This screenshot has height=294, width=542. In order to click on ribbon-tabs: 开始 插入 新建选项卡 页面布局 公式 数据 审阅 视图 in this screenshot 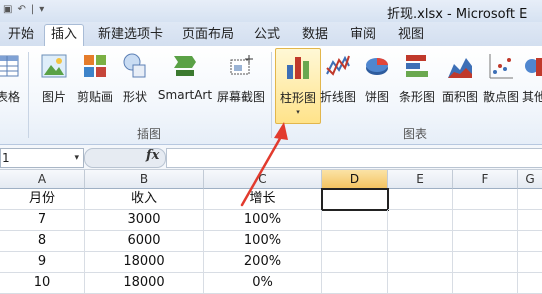, I will do `click(271, 34)`.